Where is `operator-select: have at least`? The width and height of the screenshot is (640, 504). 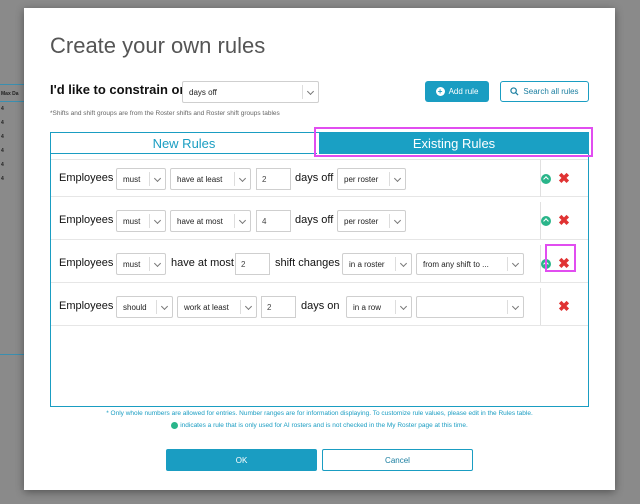 operator-select: have at least is located at coordinates (210, 179).